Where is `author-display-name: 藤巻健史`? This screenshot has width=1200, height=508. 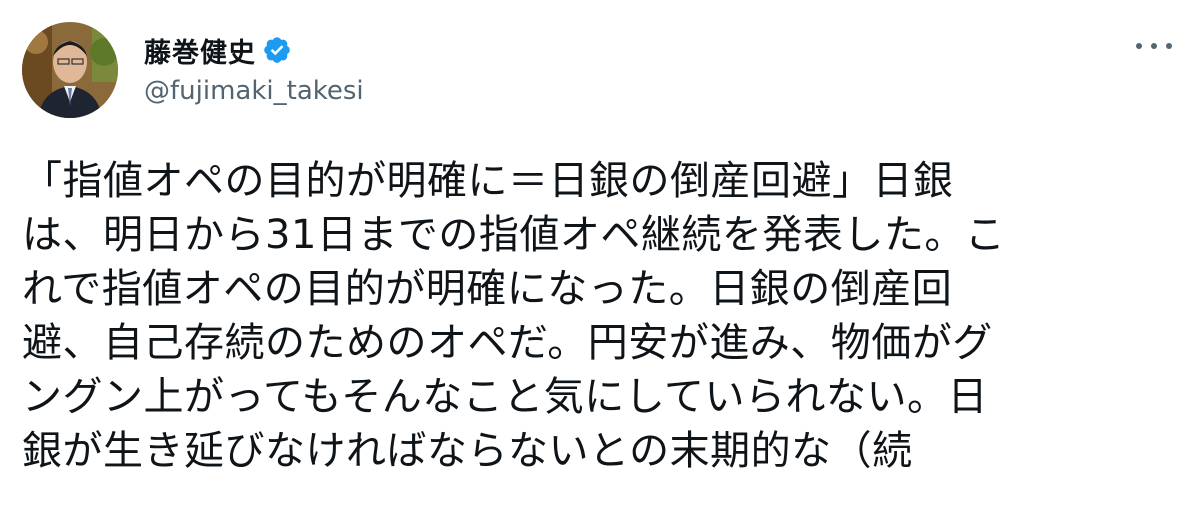 author-display-name: 藤巻健史 is located at coordinates (200, 50).